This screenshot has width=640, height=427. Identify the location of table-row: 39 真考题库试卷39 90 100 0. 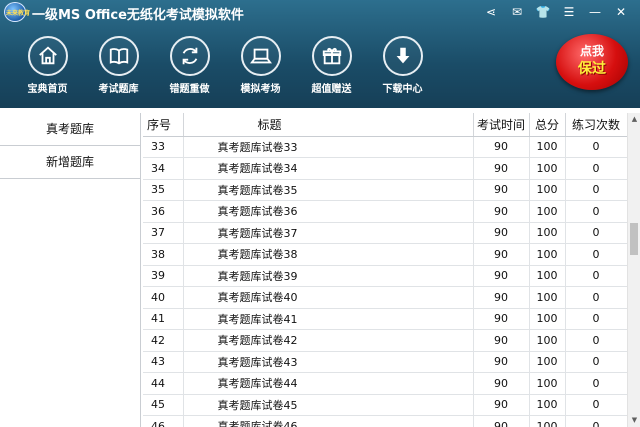
(385, 276).